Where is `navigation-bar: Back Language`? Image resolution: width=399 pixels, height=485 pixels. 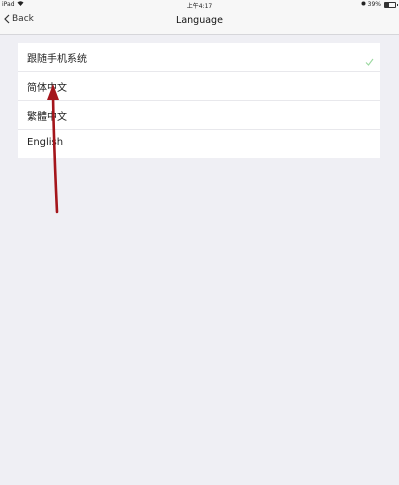 navigation-bar: Back Language is located at coordinates (199, 22).